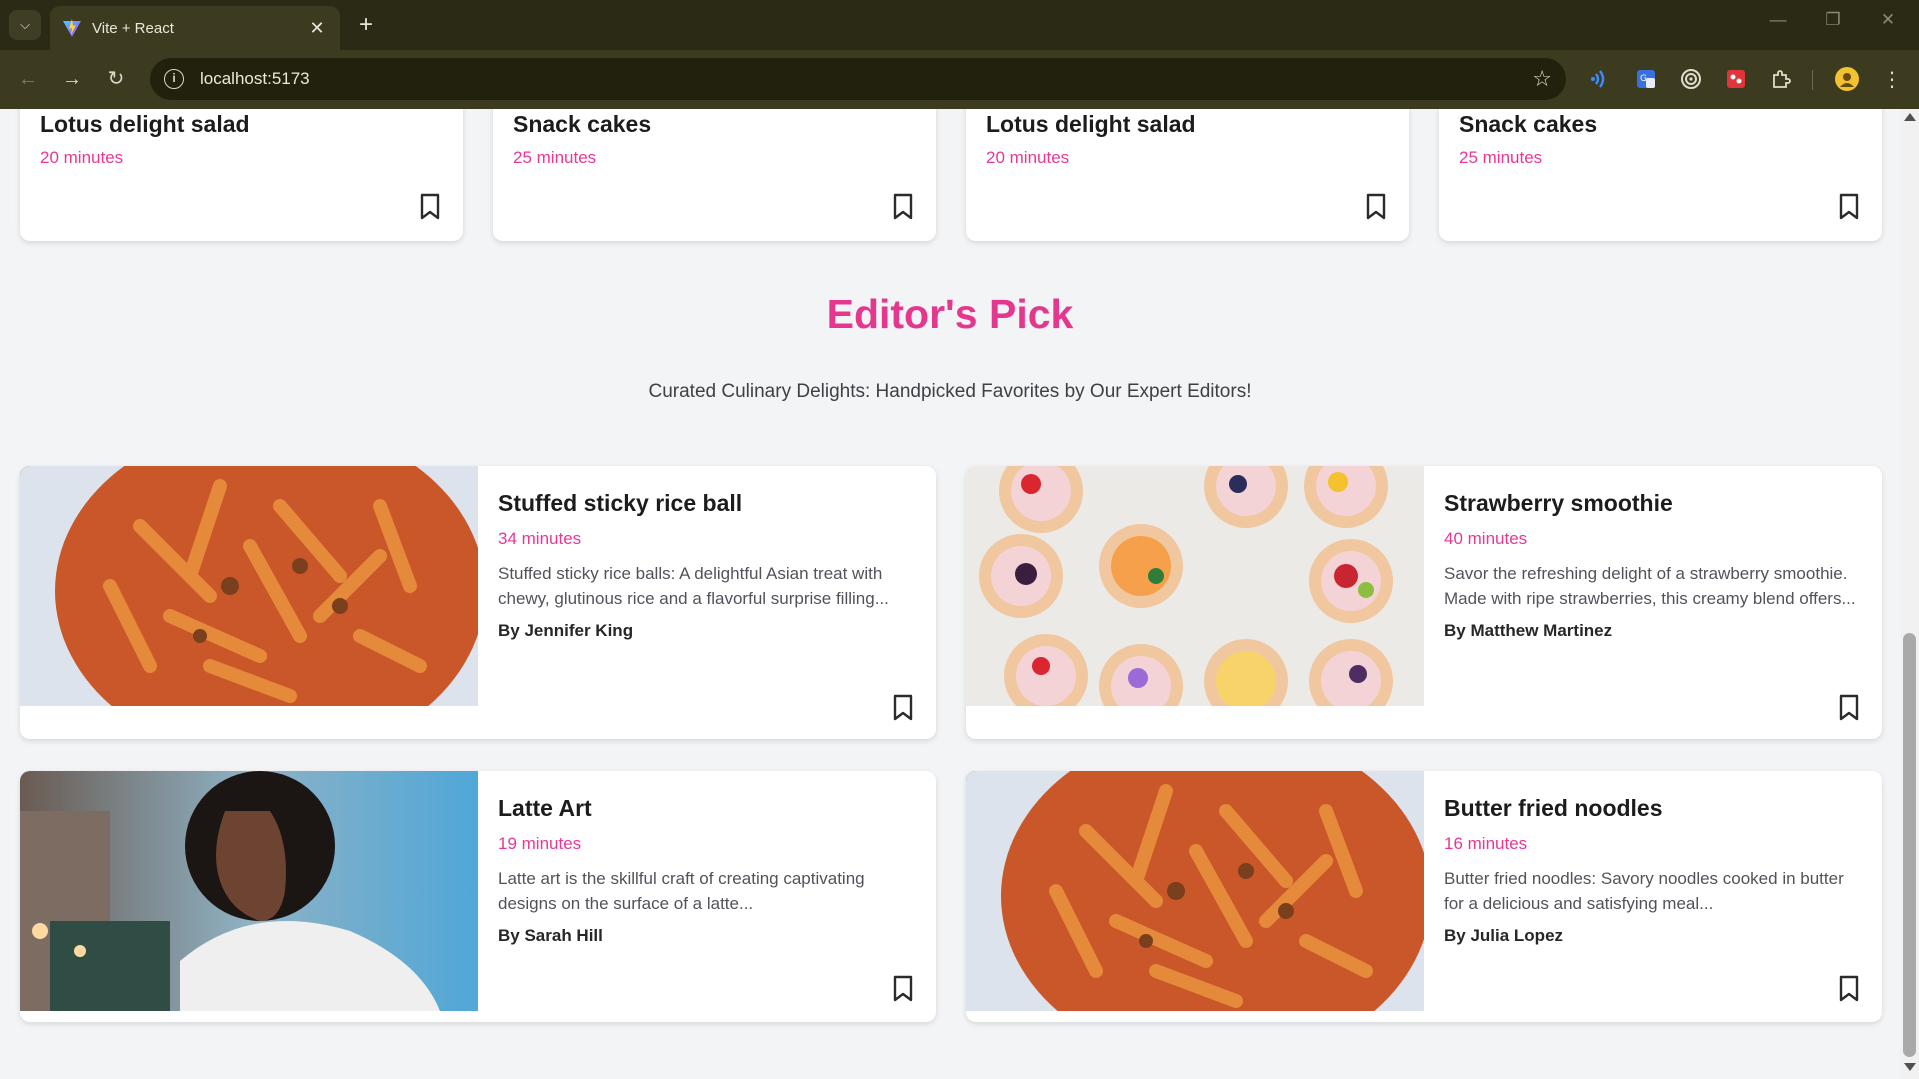 The height and width of the screenshot is (1079, 1919). Describe the element at coordinates (25, 25) in the screenshot. I see `tab-search-chevron-icon: ⌵` at that location.